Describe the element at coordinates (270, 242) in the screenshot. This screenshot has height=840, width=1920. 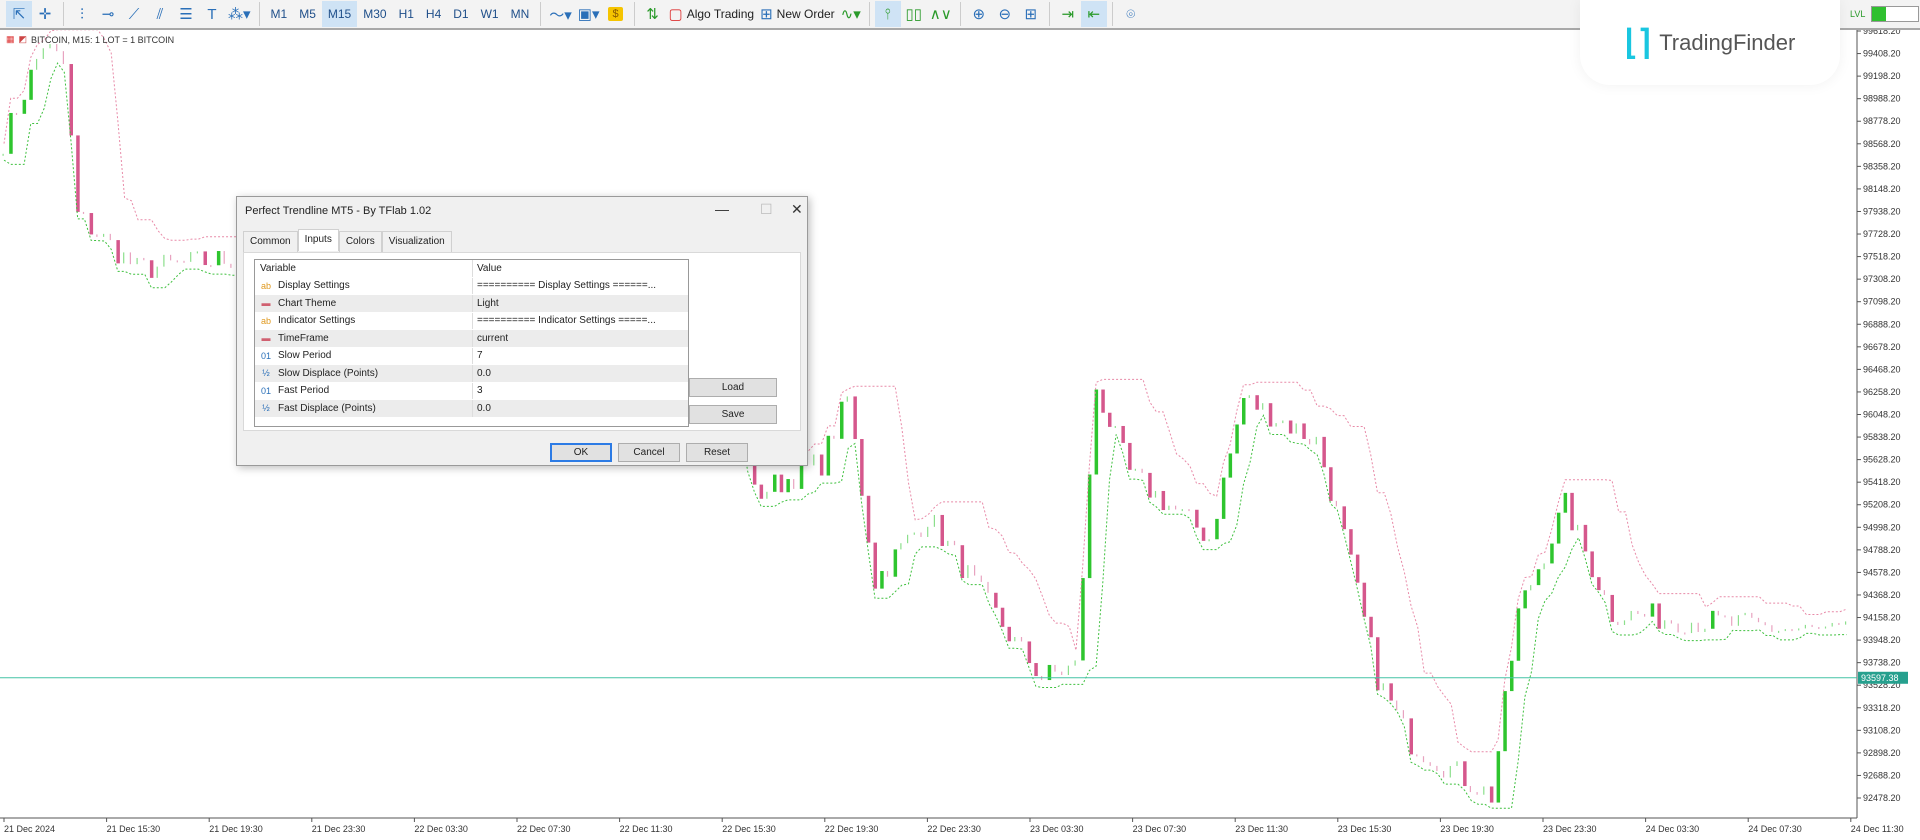
I see `tab-common: Common` at that location.